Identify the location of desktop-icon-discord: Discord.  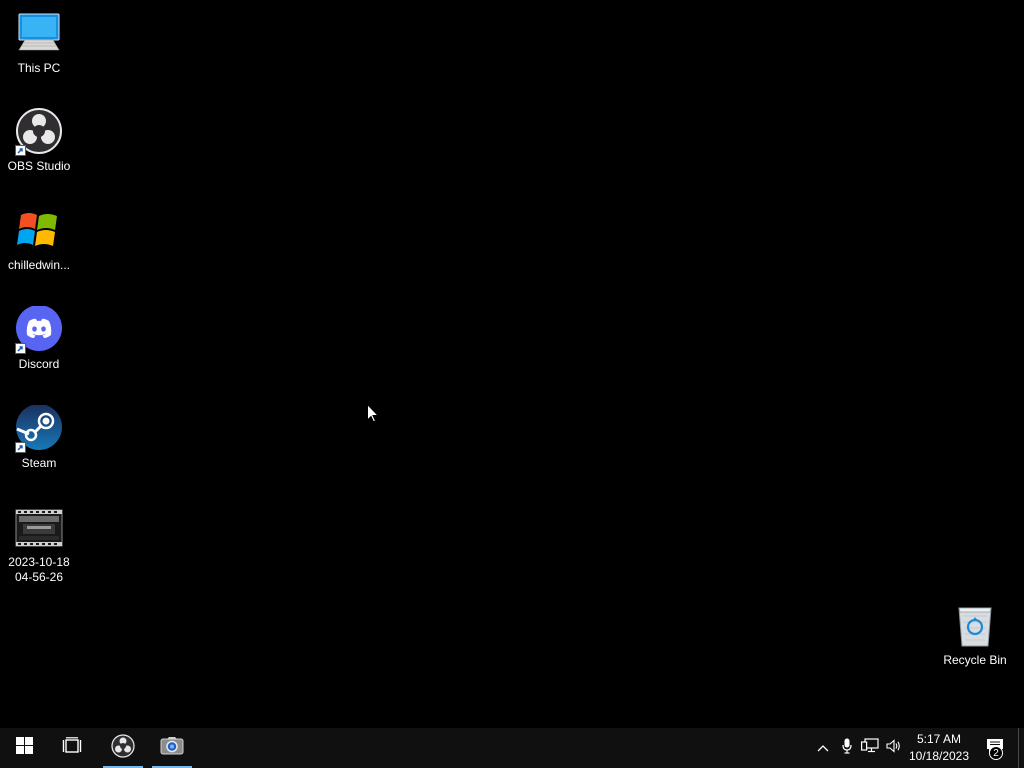
(39, 338).